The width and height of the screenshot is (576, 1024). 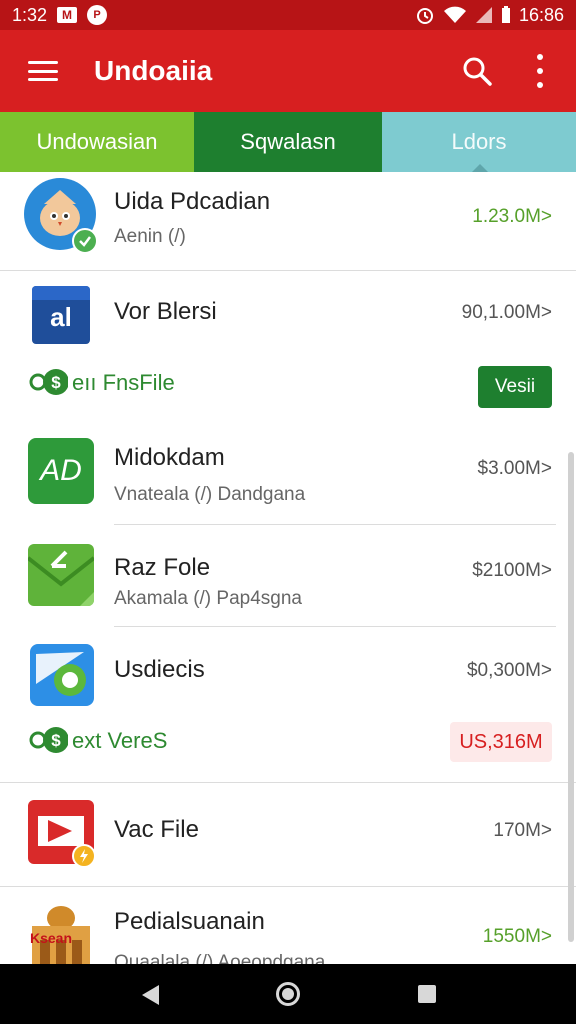 What do you see at coordinates (501, 742) in the screenshot?
I see `price-button: US,316M` at bounding box center [501, 742].